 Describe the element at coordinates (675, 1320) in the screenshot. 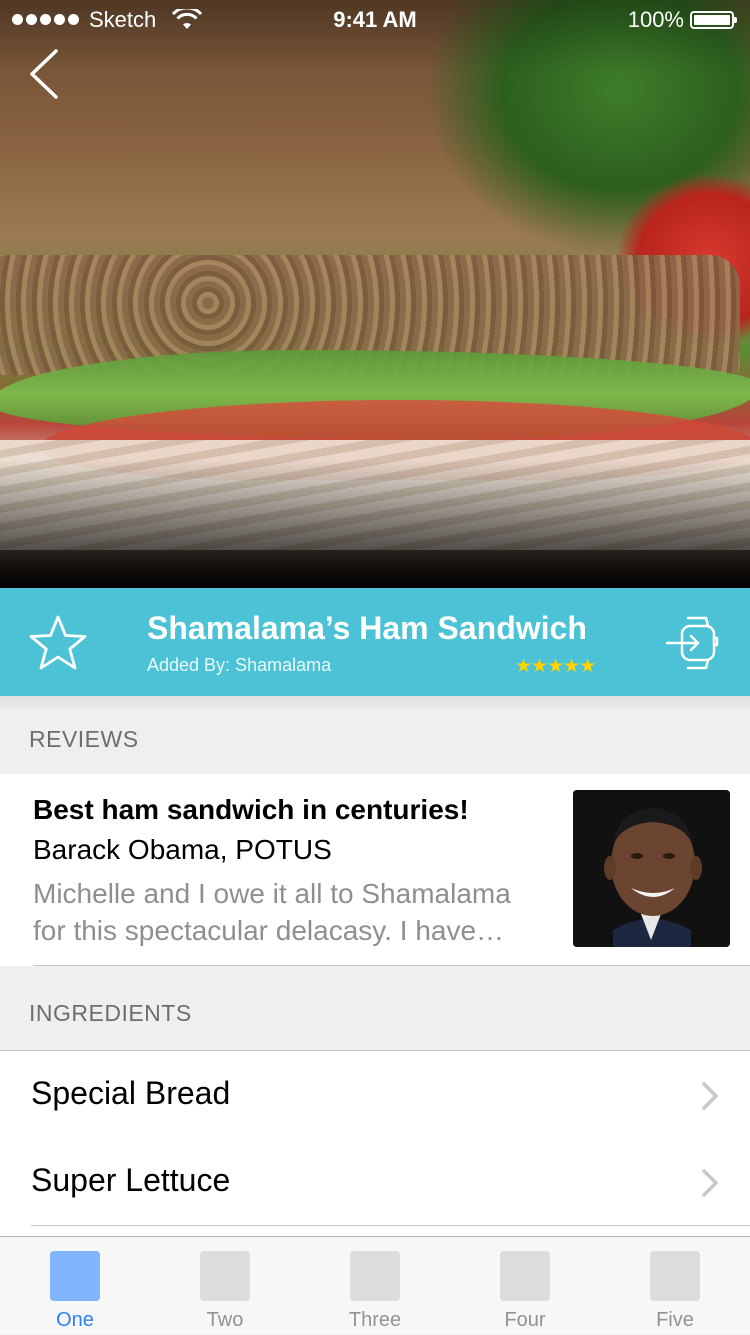

I see `tab-label: Five` at that location.